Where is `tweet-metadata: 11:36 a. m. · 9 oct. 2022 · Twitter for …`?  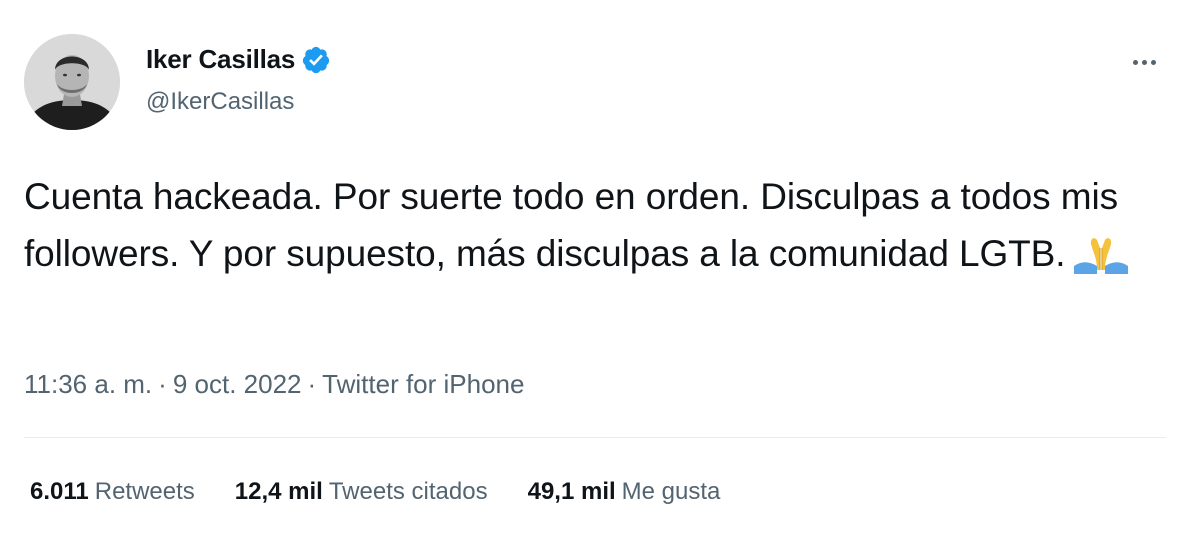 tweet-metadata: 11:36 a. m. · 9 oct. 2022 · Twitter for … is located at coordinates (274, 384).